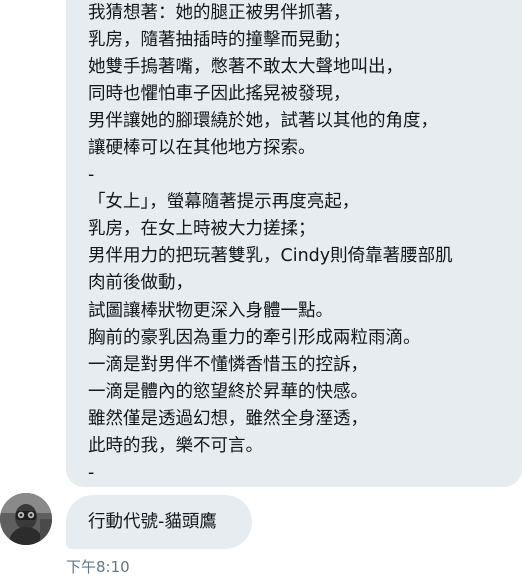 The height and width of the screenshot is (579, 523). I want to click on message-line: 肉前後做動，, so click(140, 283).